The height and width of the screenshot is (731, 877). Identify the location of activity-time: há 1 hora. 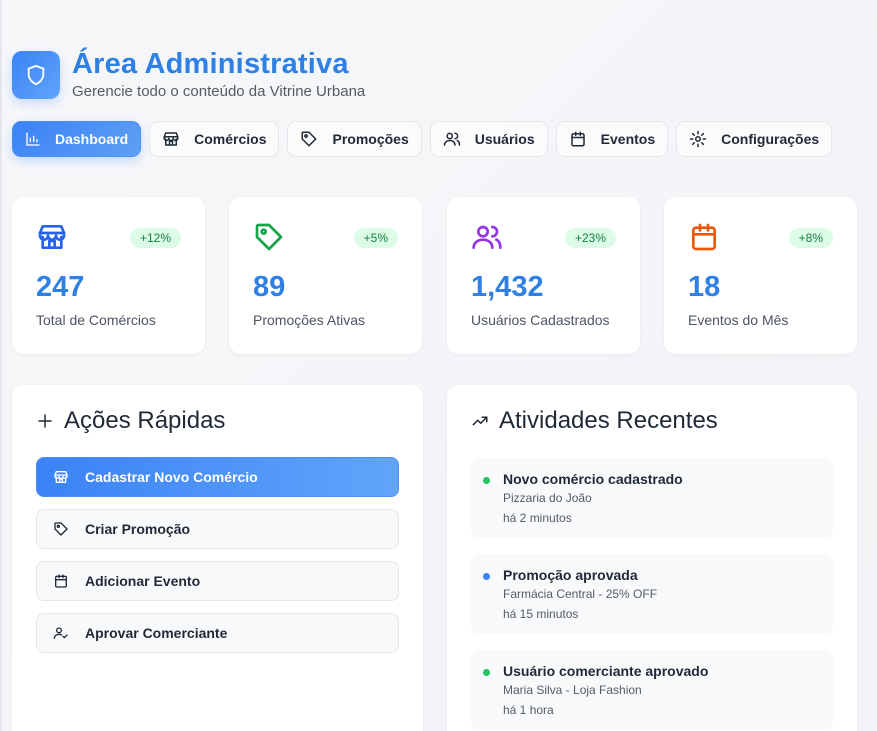
(528, 710).